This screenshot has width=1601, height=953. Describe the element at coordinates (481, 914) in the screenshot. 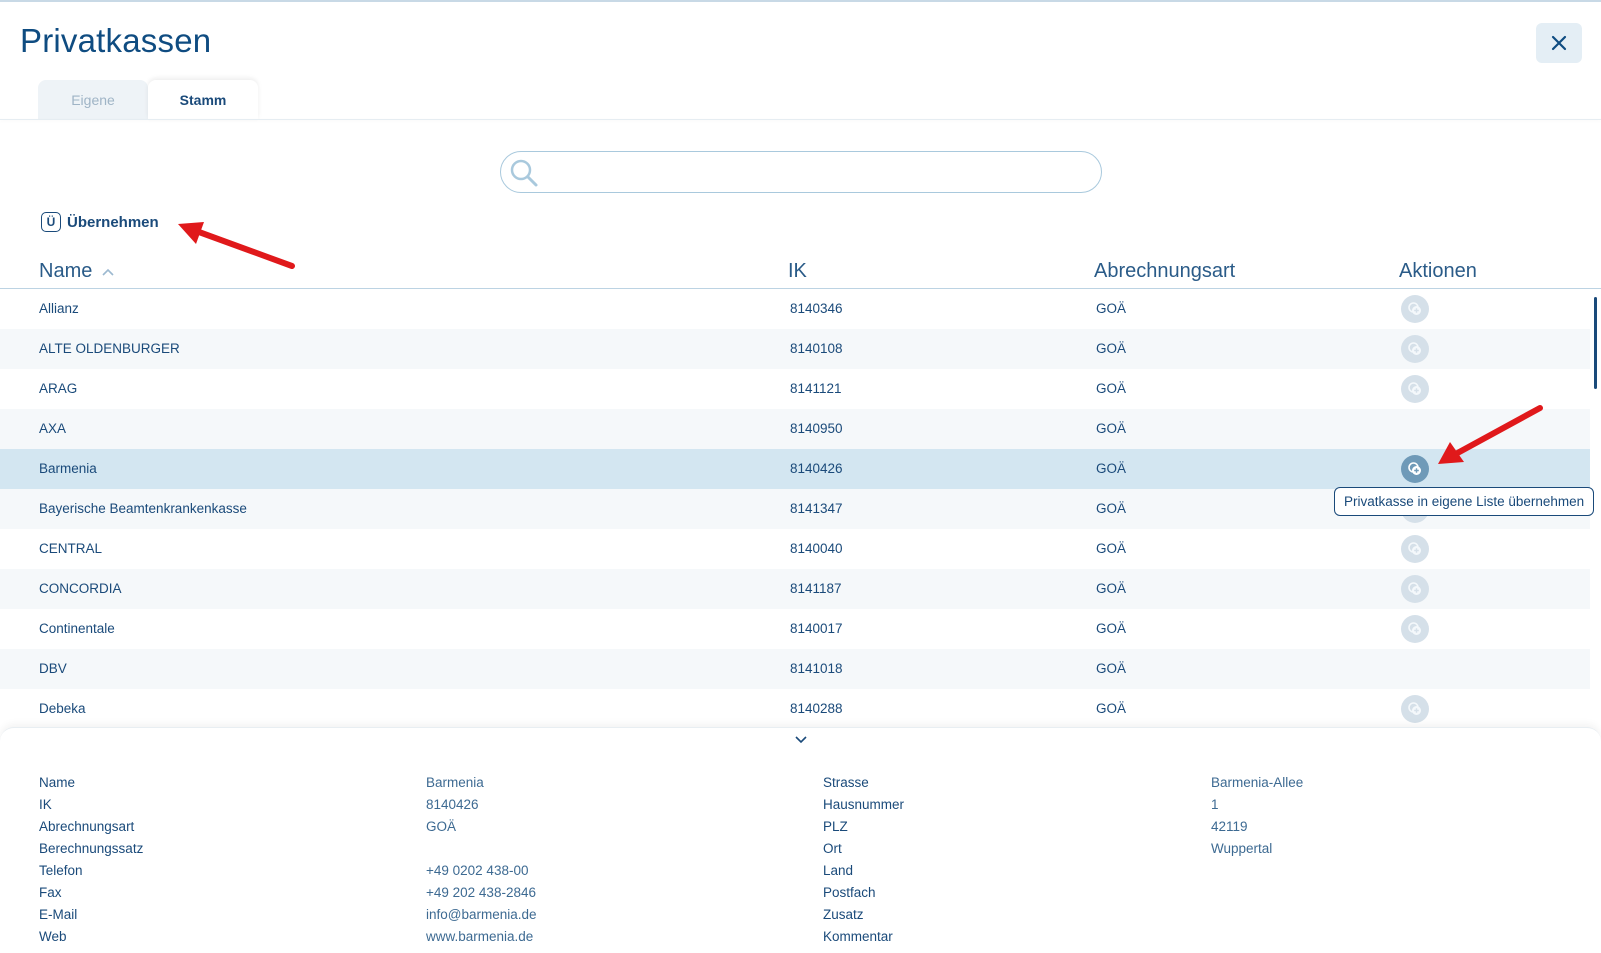

I see `detail-value-left: info@barmenia.de` at that location.